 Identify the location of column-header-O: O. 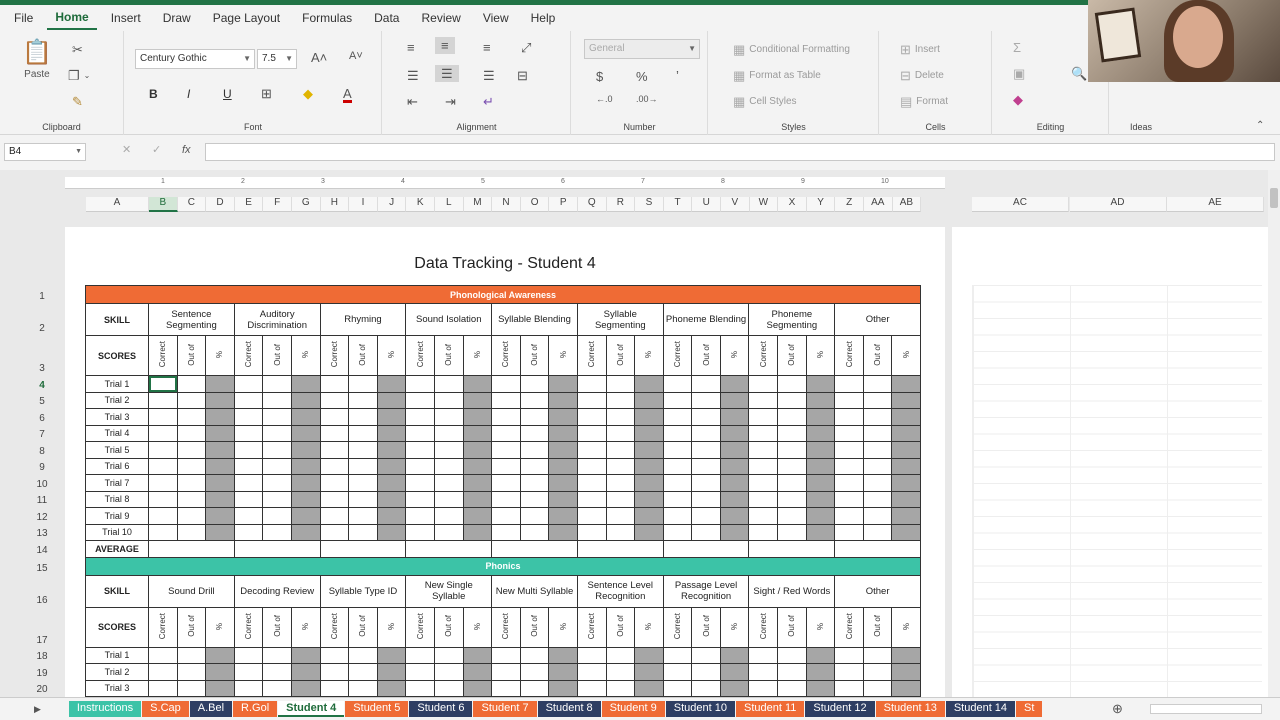
(535, 204).